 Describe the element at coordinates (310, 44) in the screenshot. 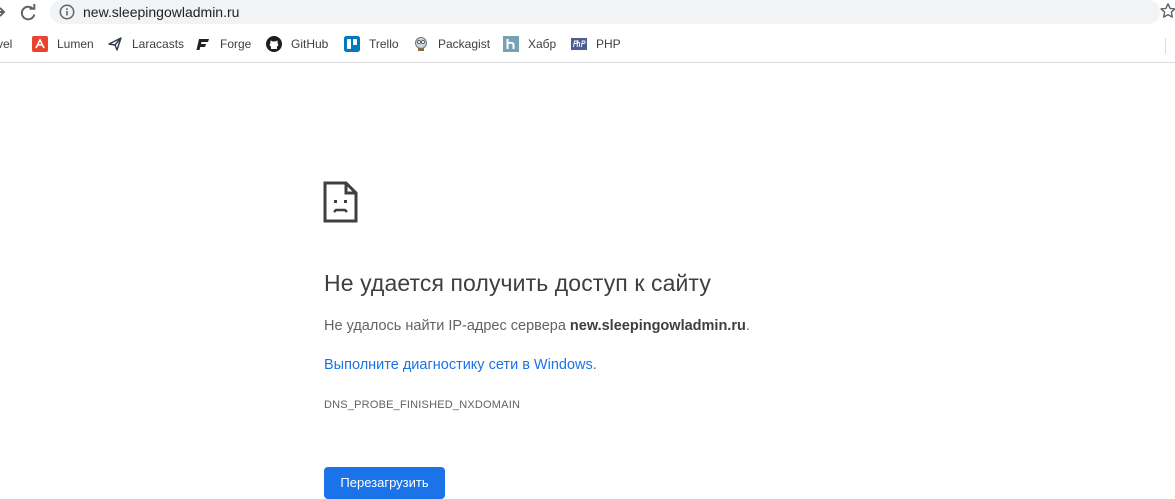

I see `bookmark-label: GitHub` at that location.